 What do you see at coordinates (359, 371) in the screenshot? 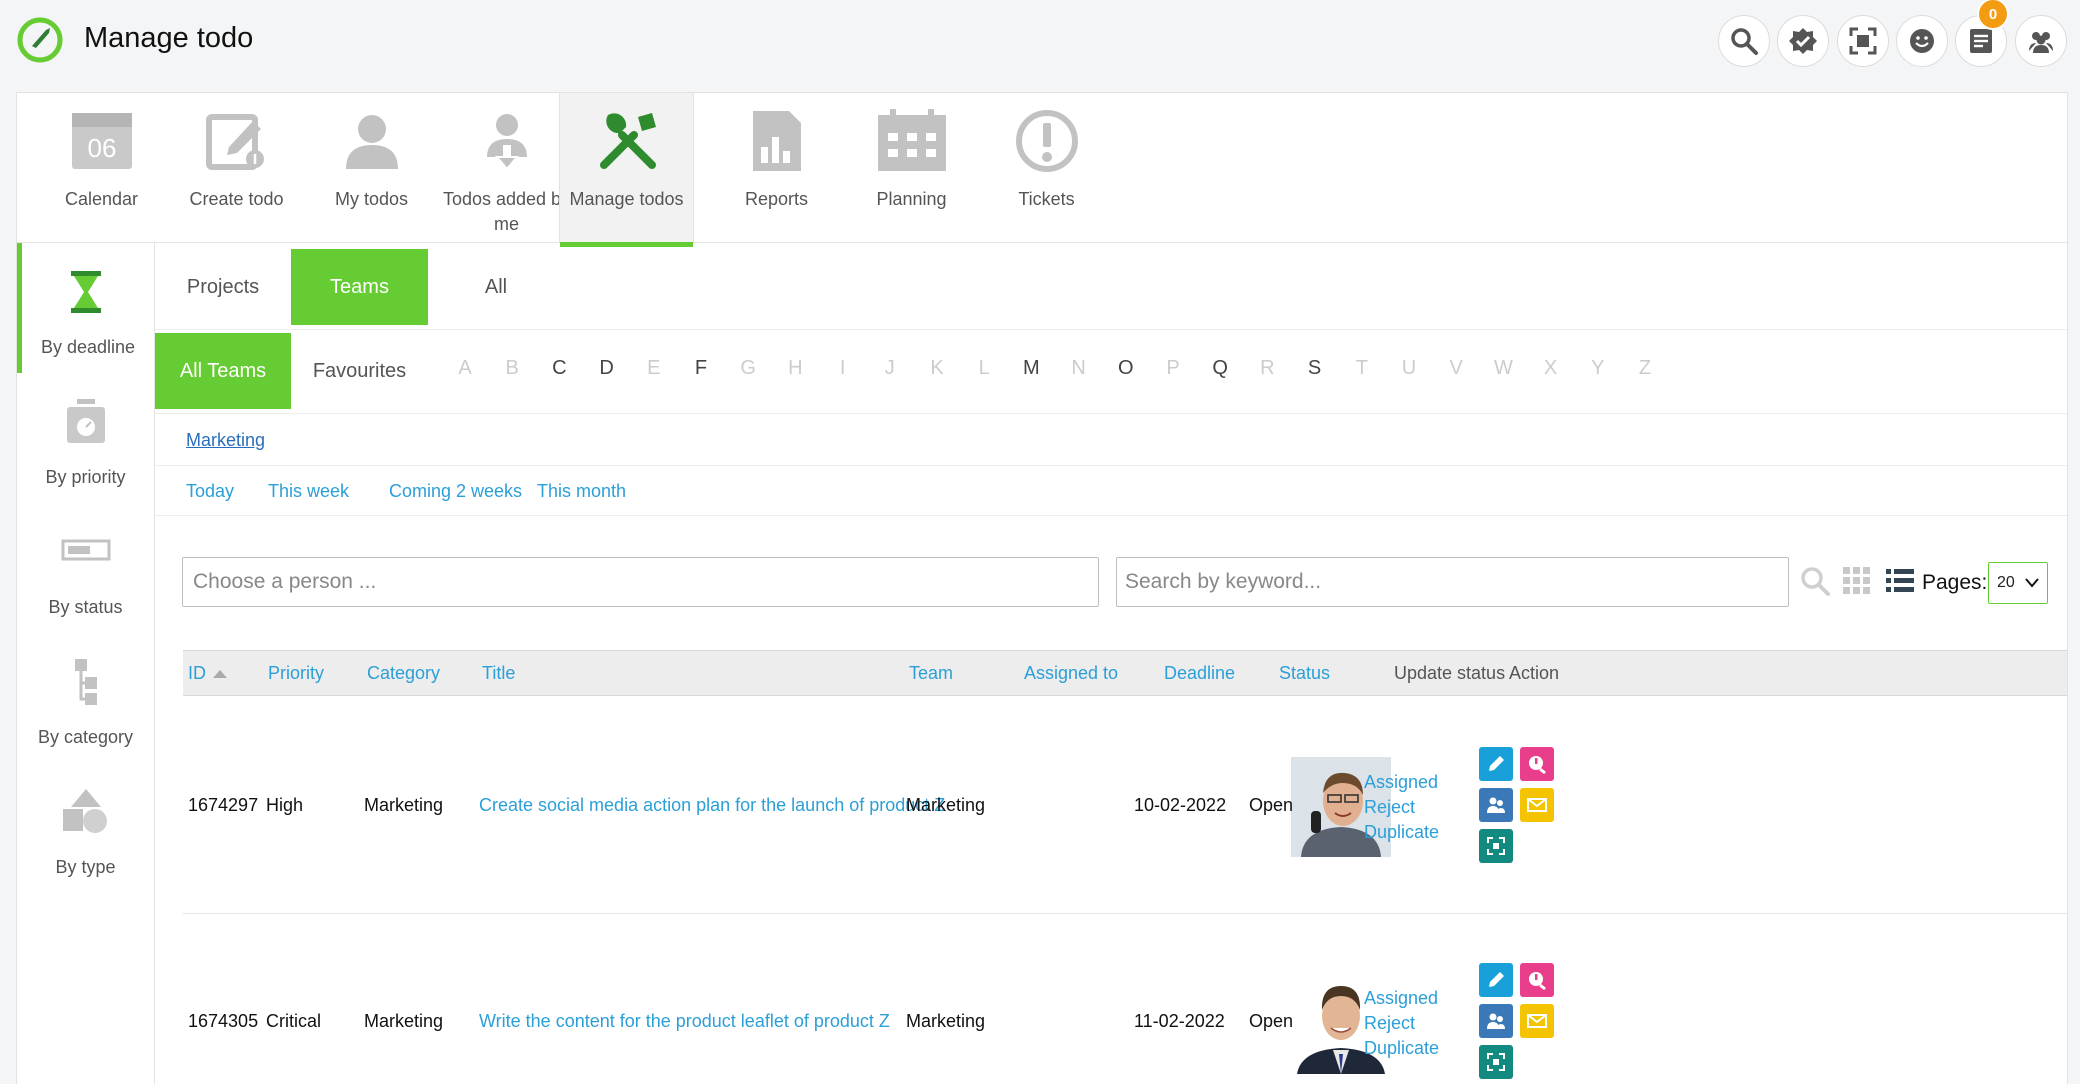
I see `filter-favourites: Favourites` at bounding box center [359, 371].